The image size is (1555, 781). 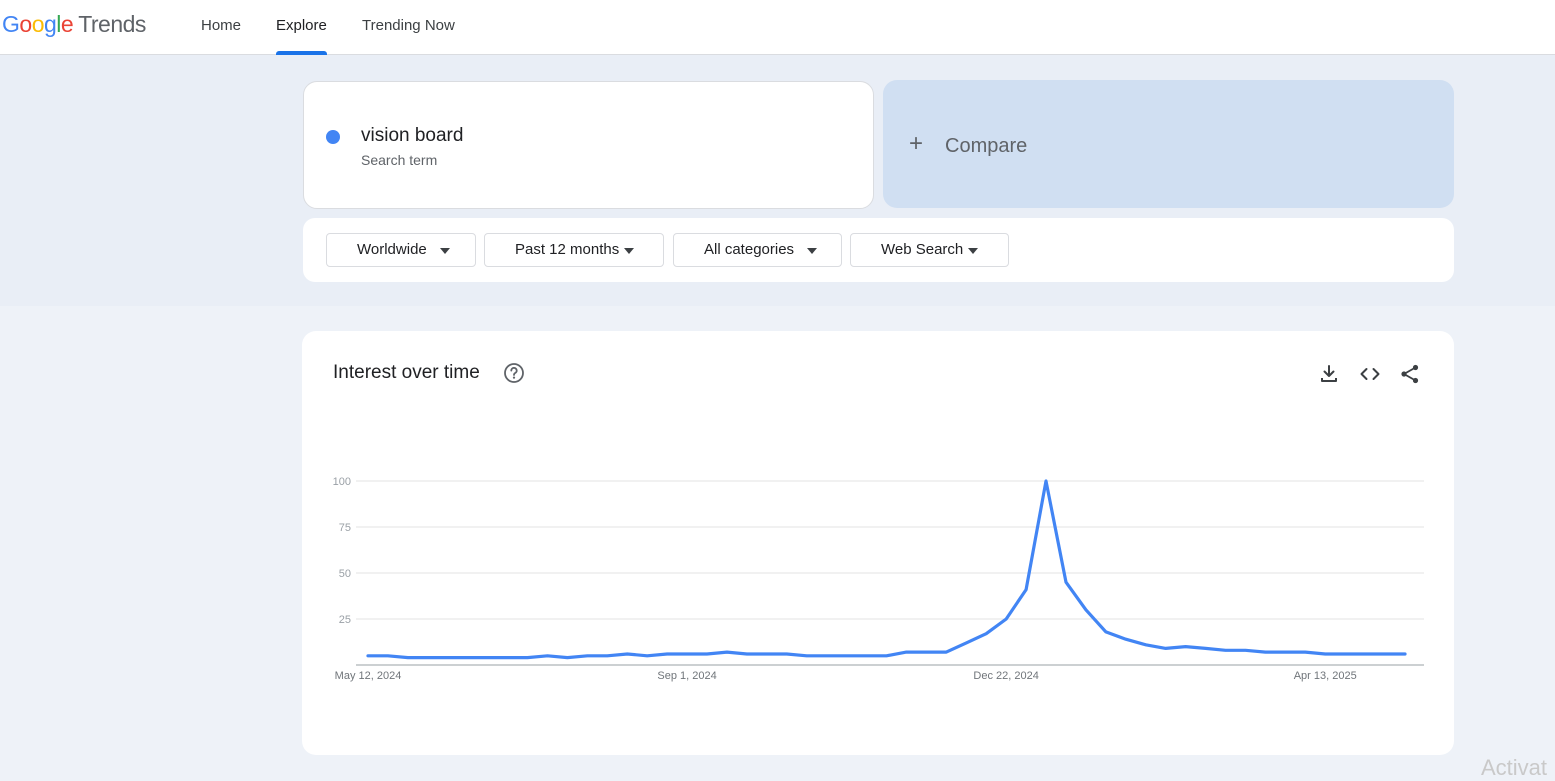 What do you see at coordinates (342, 482) in the screenshot?
I see `y-tick-label: 100` at bounding box center [342, 482].